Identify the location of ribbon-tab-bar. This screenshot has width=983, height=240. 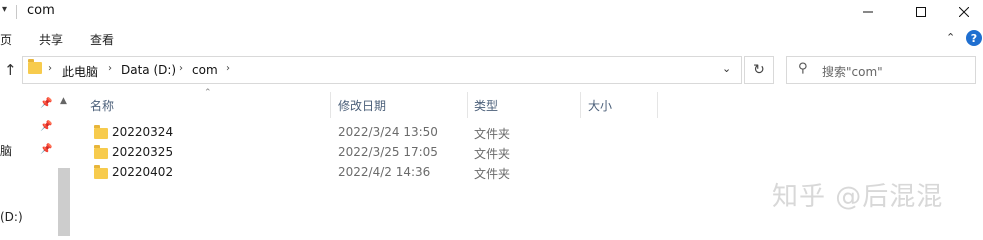
(491, 37).